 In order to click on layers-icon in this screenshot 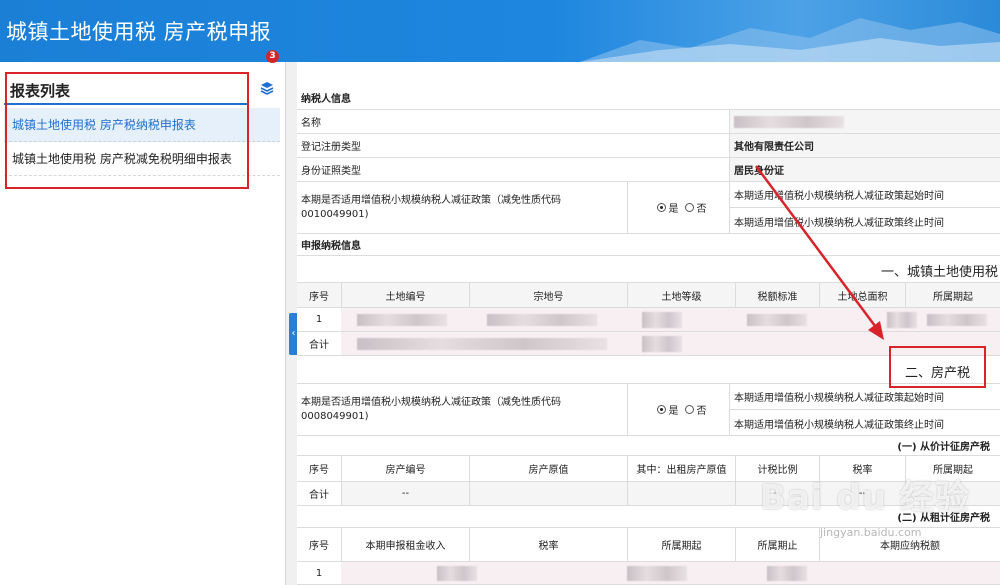, I will do `click(267, 88)`.